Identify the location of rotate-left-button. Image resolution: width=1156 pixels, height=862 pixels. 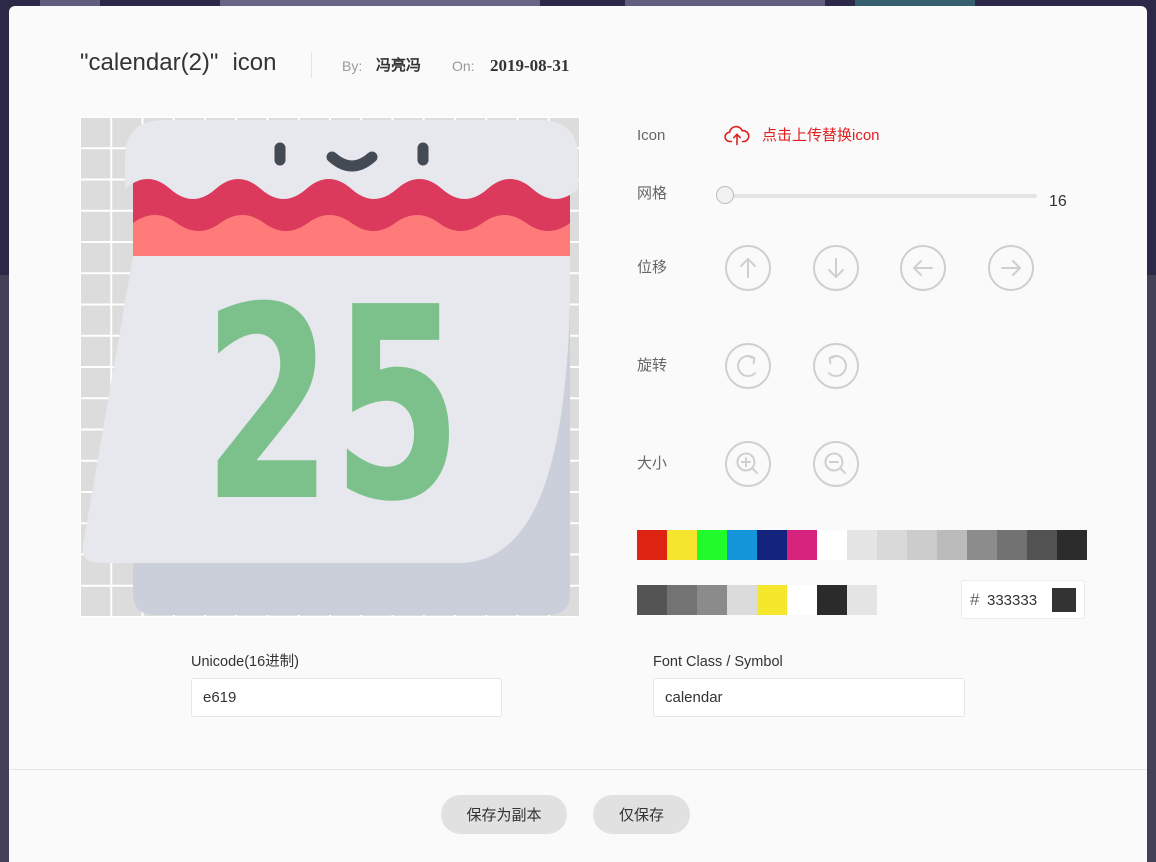
(836, 366).